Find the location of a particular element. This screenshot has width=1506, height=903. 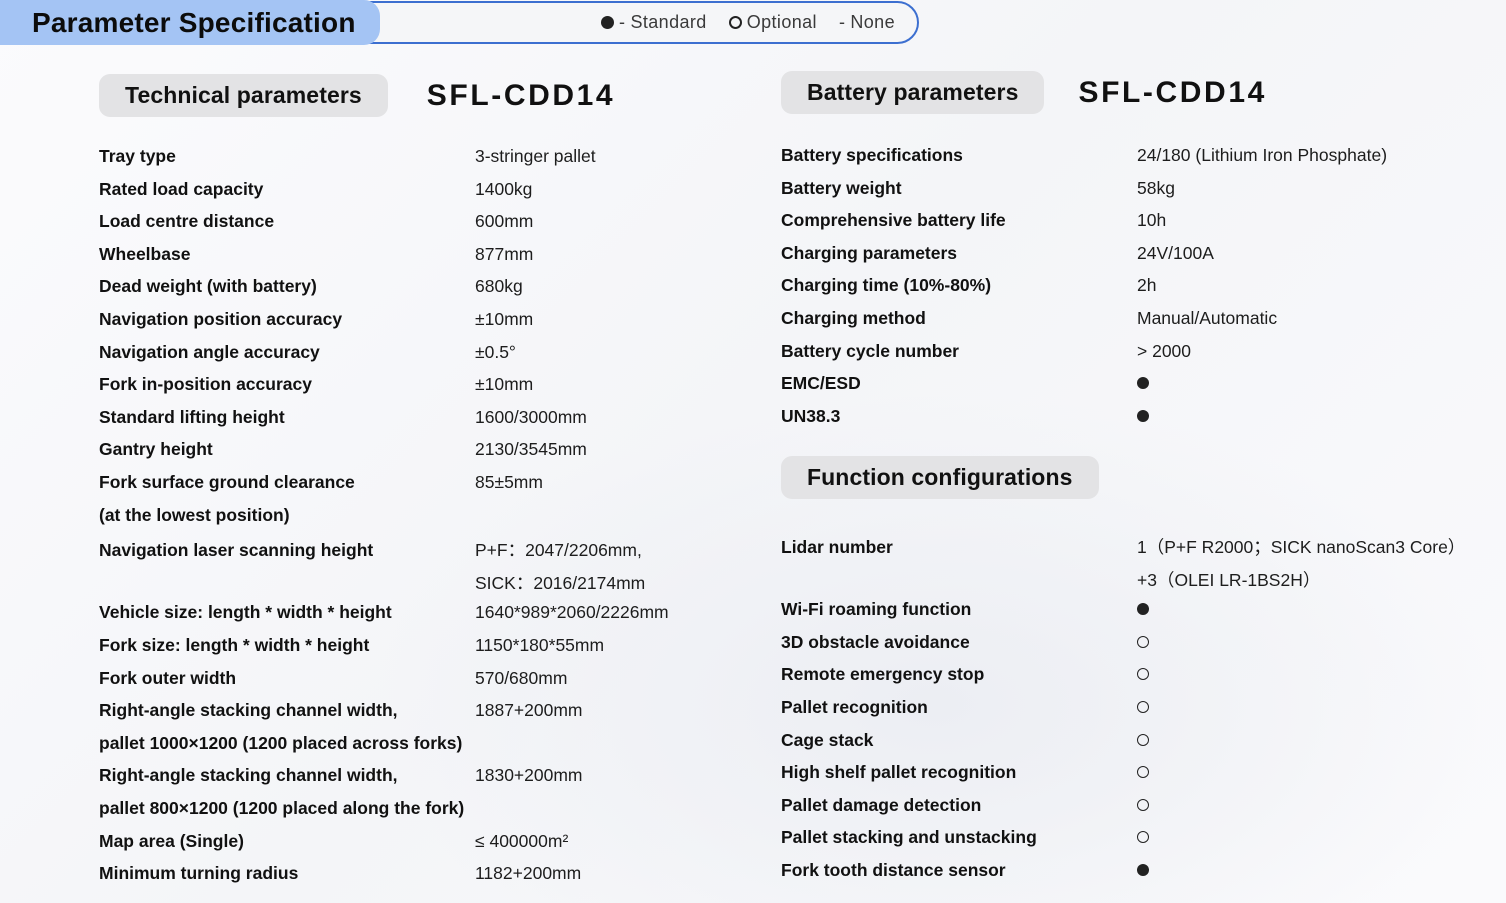

row-value: 570/680mm is located at coordinates (521, 677).